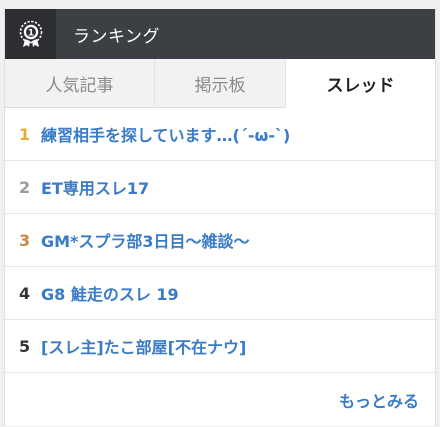  I want to click on thread-title-link: ET専用スレ17, so click(95, 187).